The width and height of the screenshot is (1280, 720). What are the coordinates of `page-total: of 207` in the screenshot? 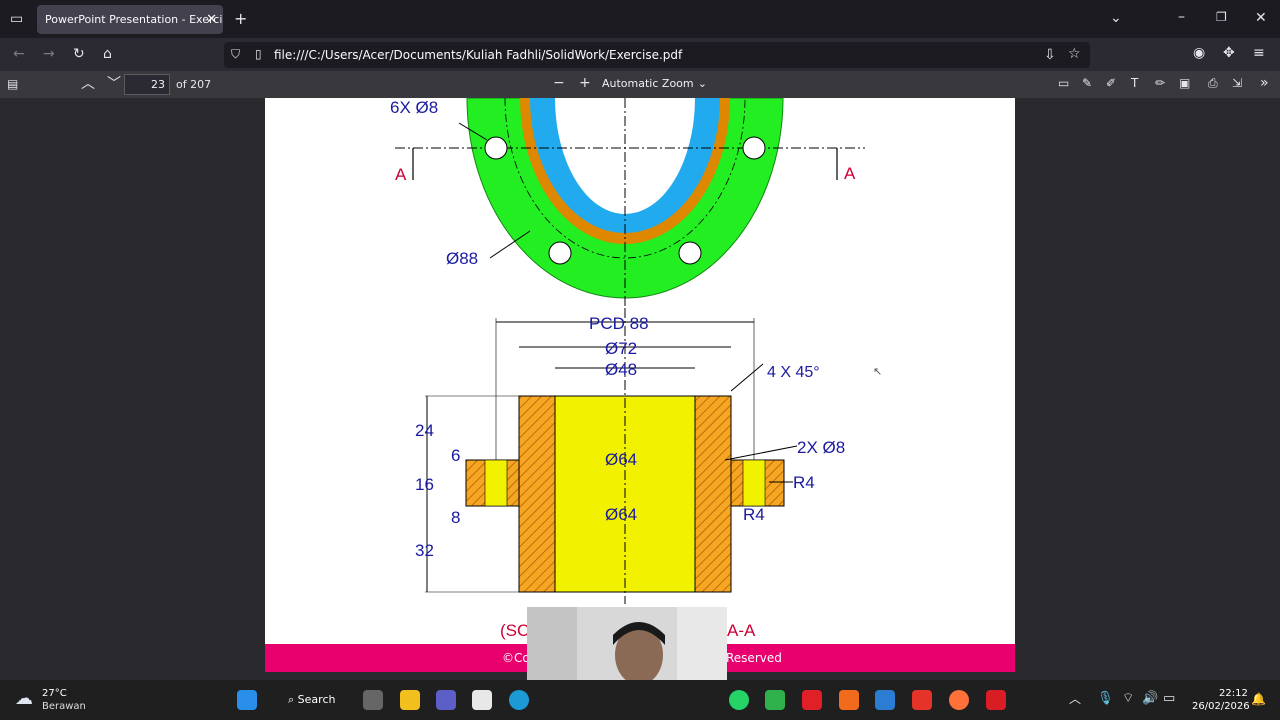 It's located at (194, 84).